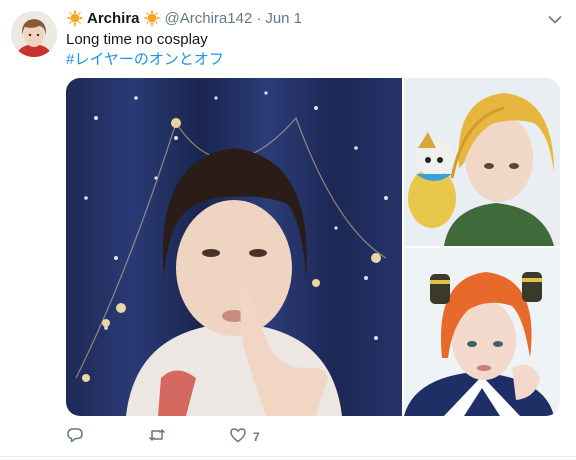  I want to click on avatar, so click(34, 34).